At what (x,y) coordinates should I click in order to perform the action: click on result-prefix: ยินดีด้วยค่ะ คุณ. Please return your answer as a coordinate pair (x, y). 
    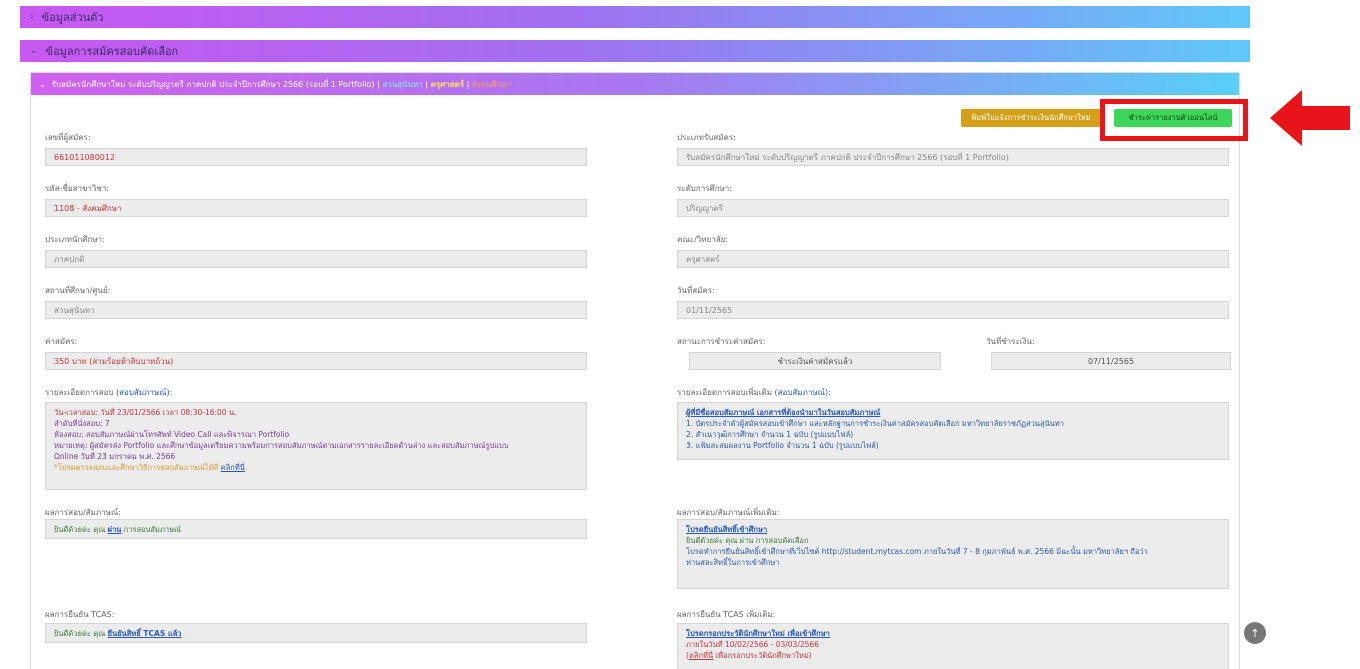
    Looking at the image, I should click on (80, 529).